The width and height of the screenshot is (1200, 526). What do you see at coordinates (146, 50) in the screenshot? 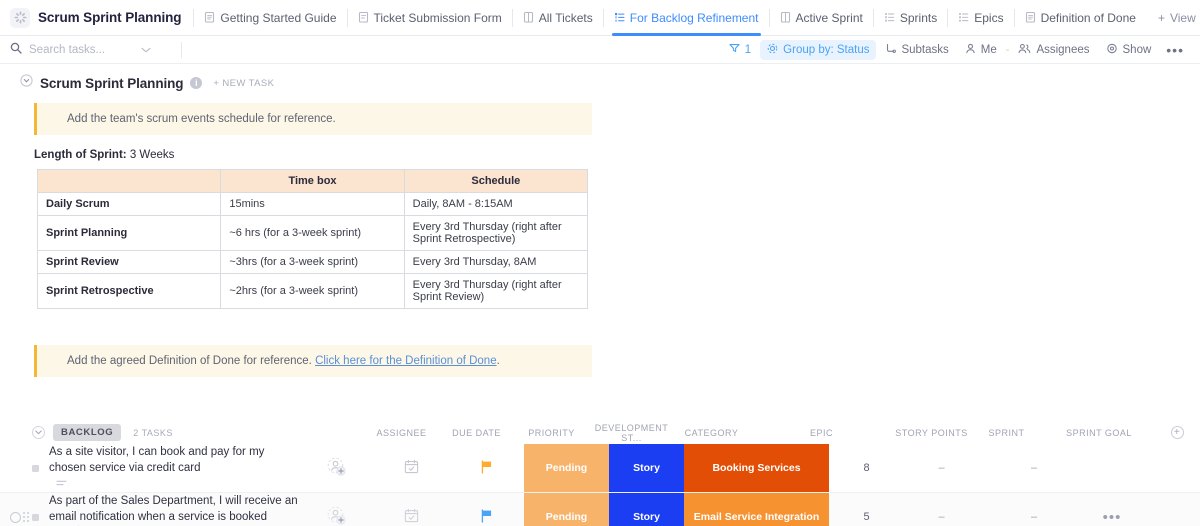
I see `chevron-down-icon` at bounding box center [146, 50].